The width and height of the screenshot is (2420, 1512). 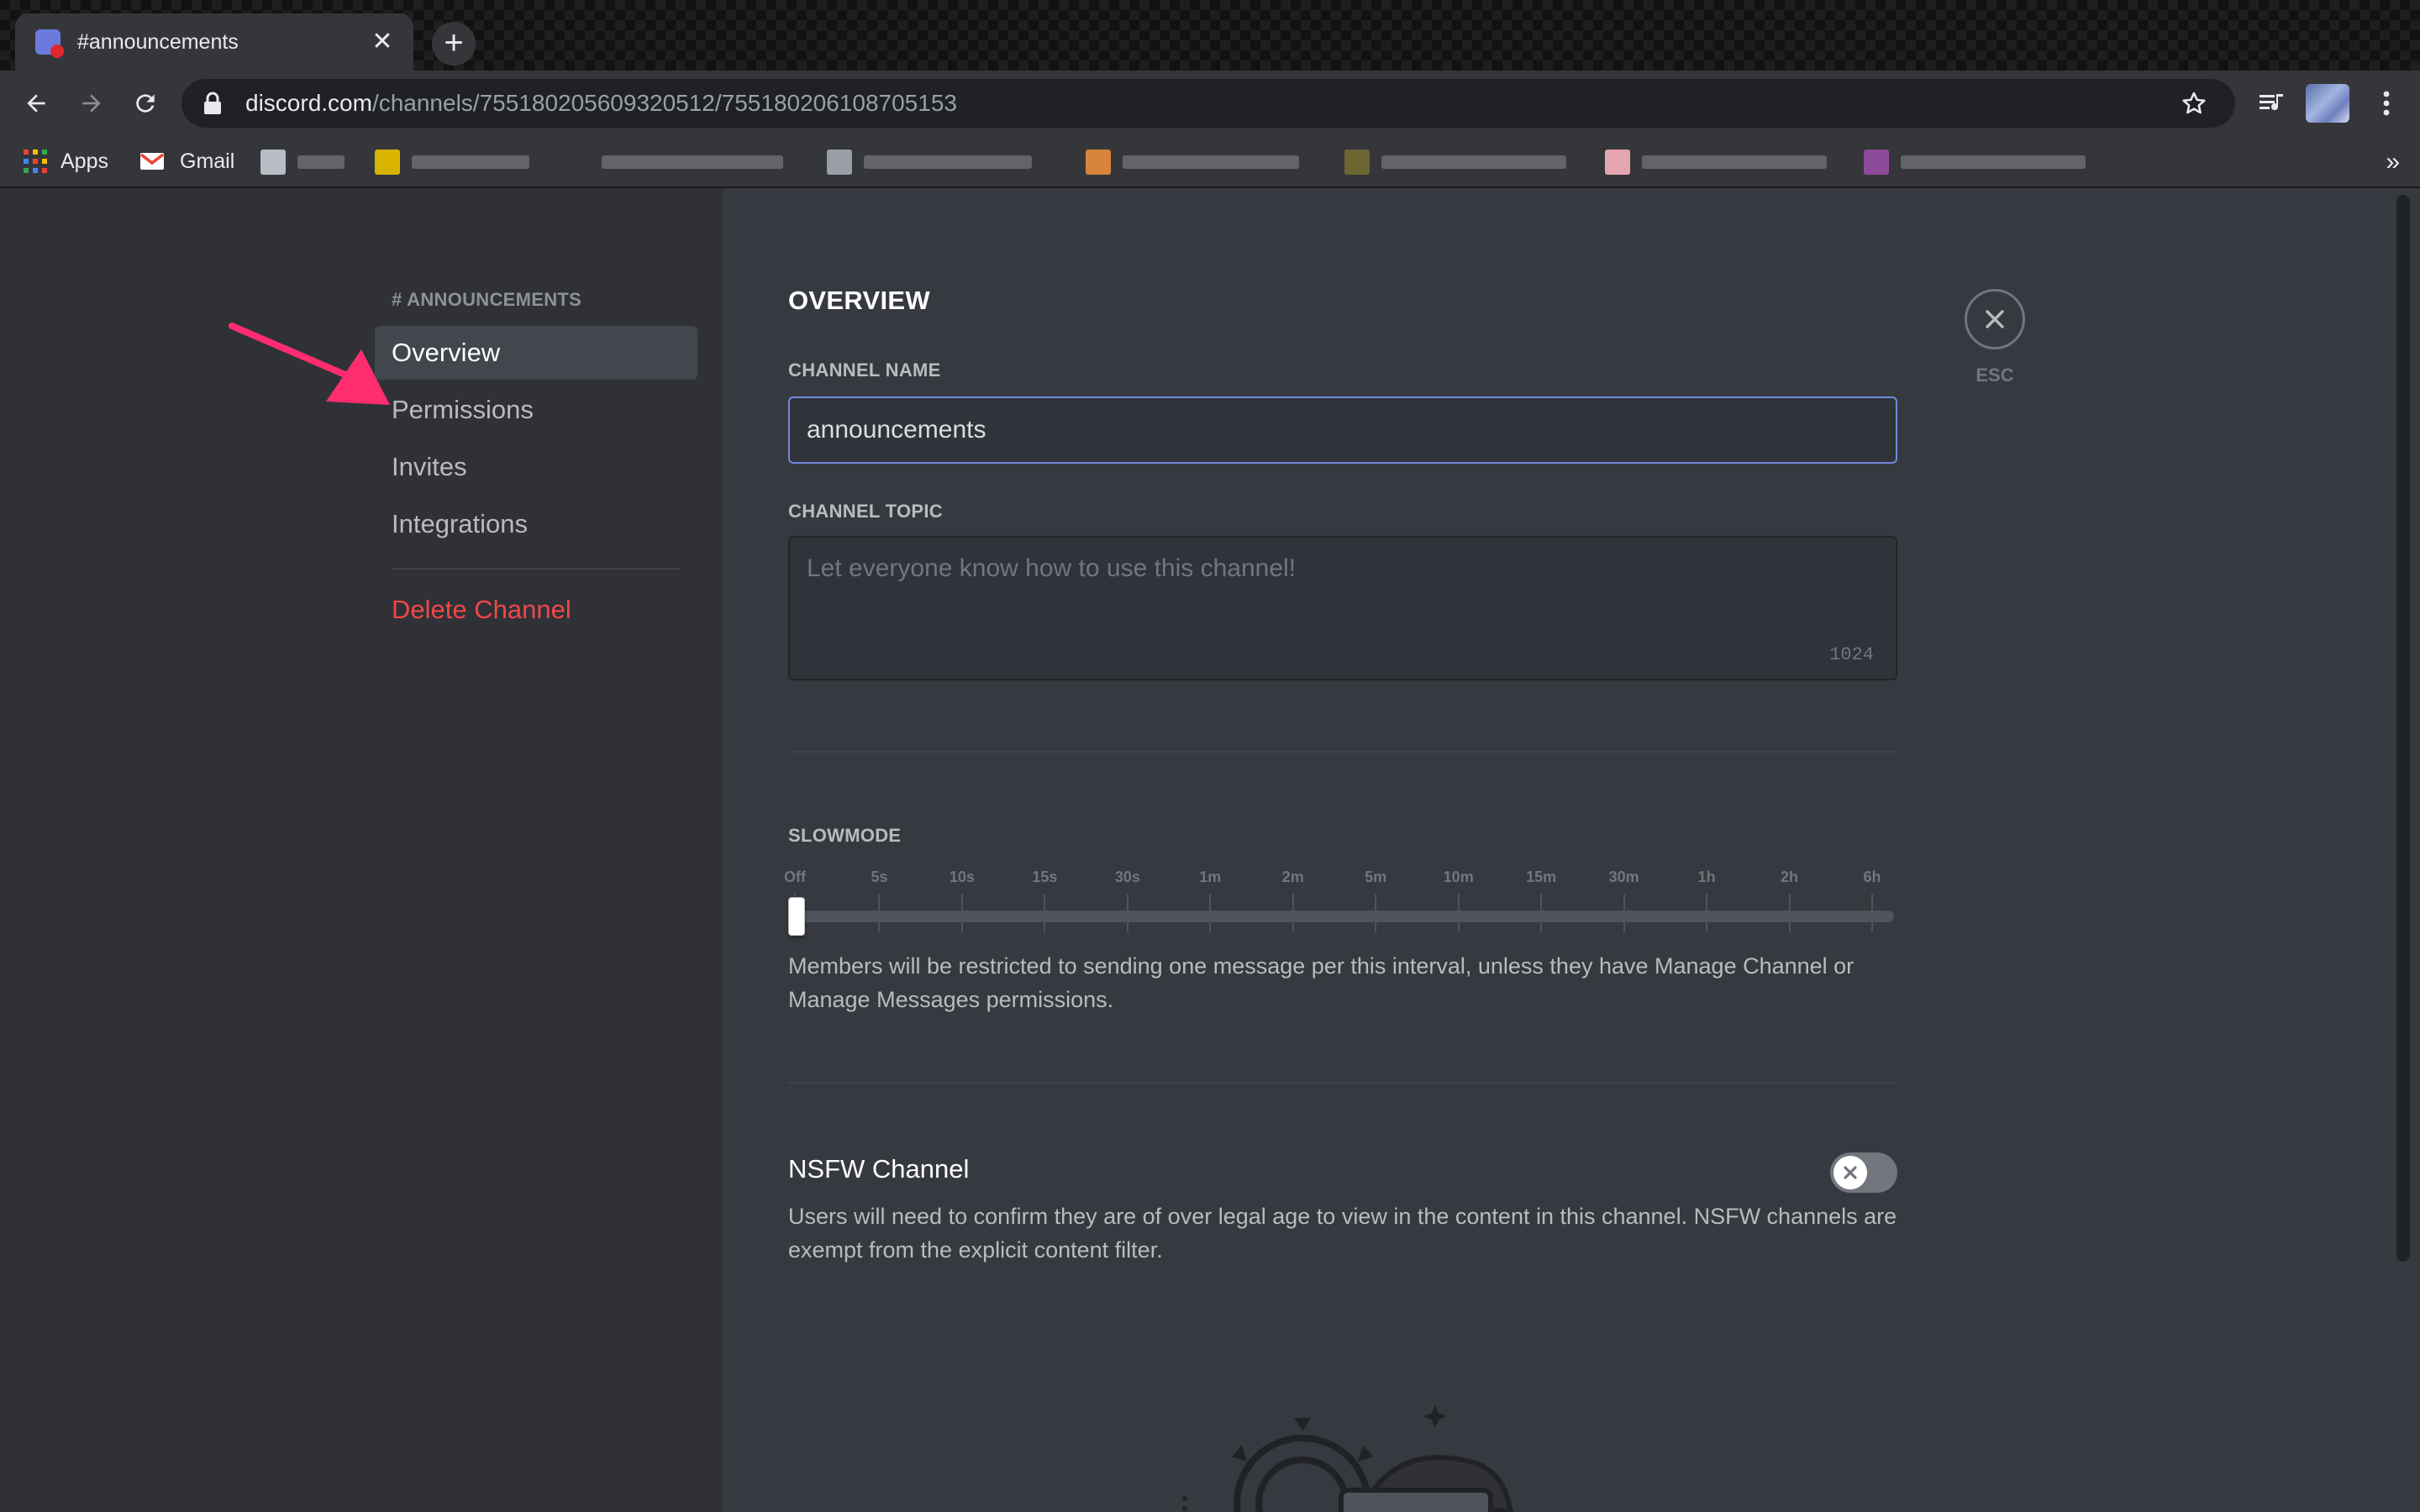 I want to click on back-arrow-icon, so click(x=36, y=103).